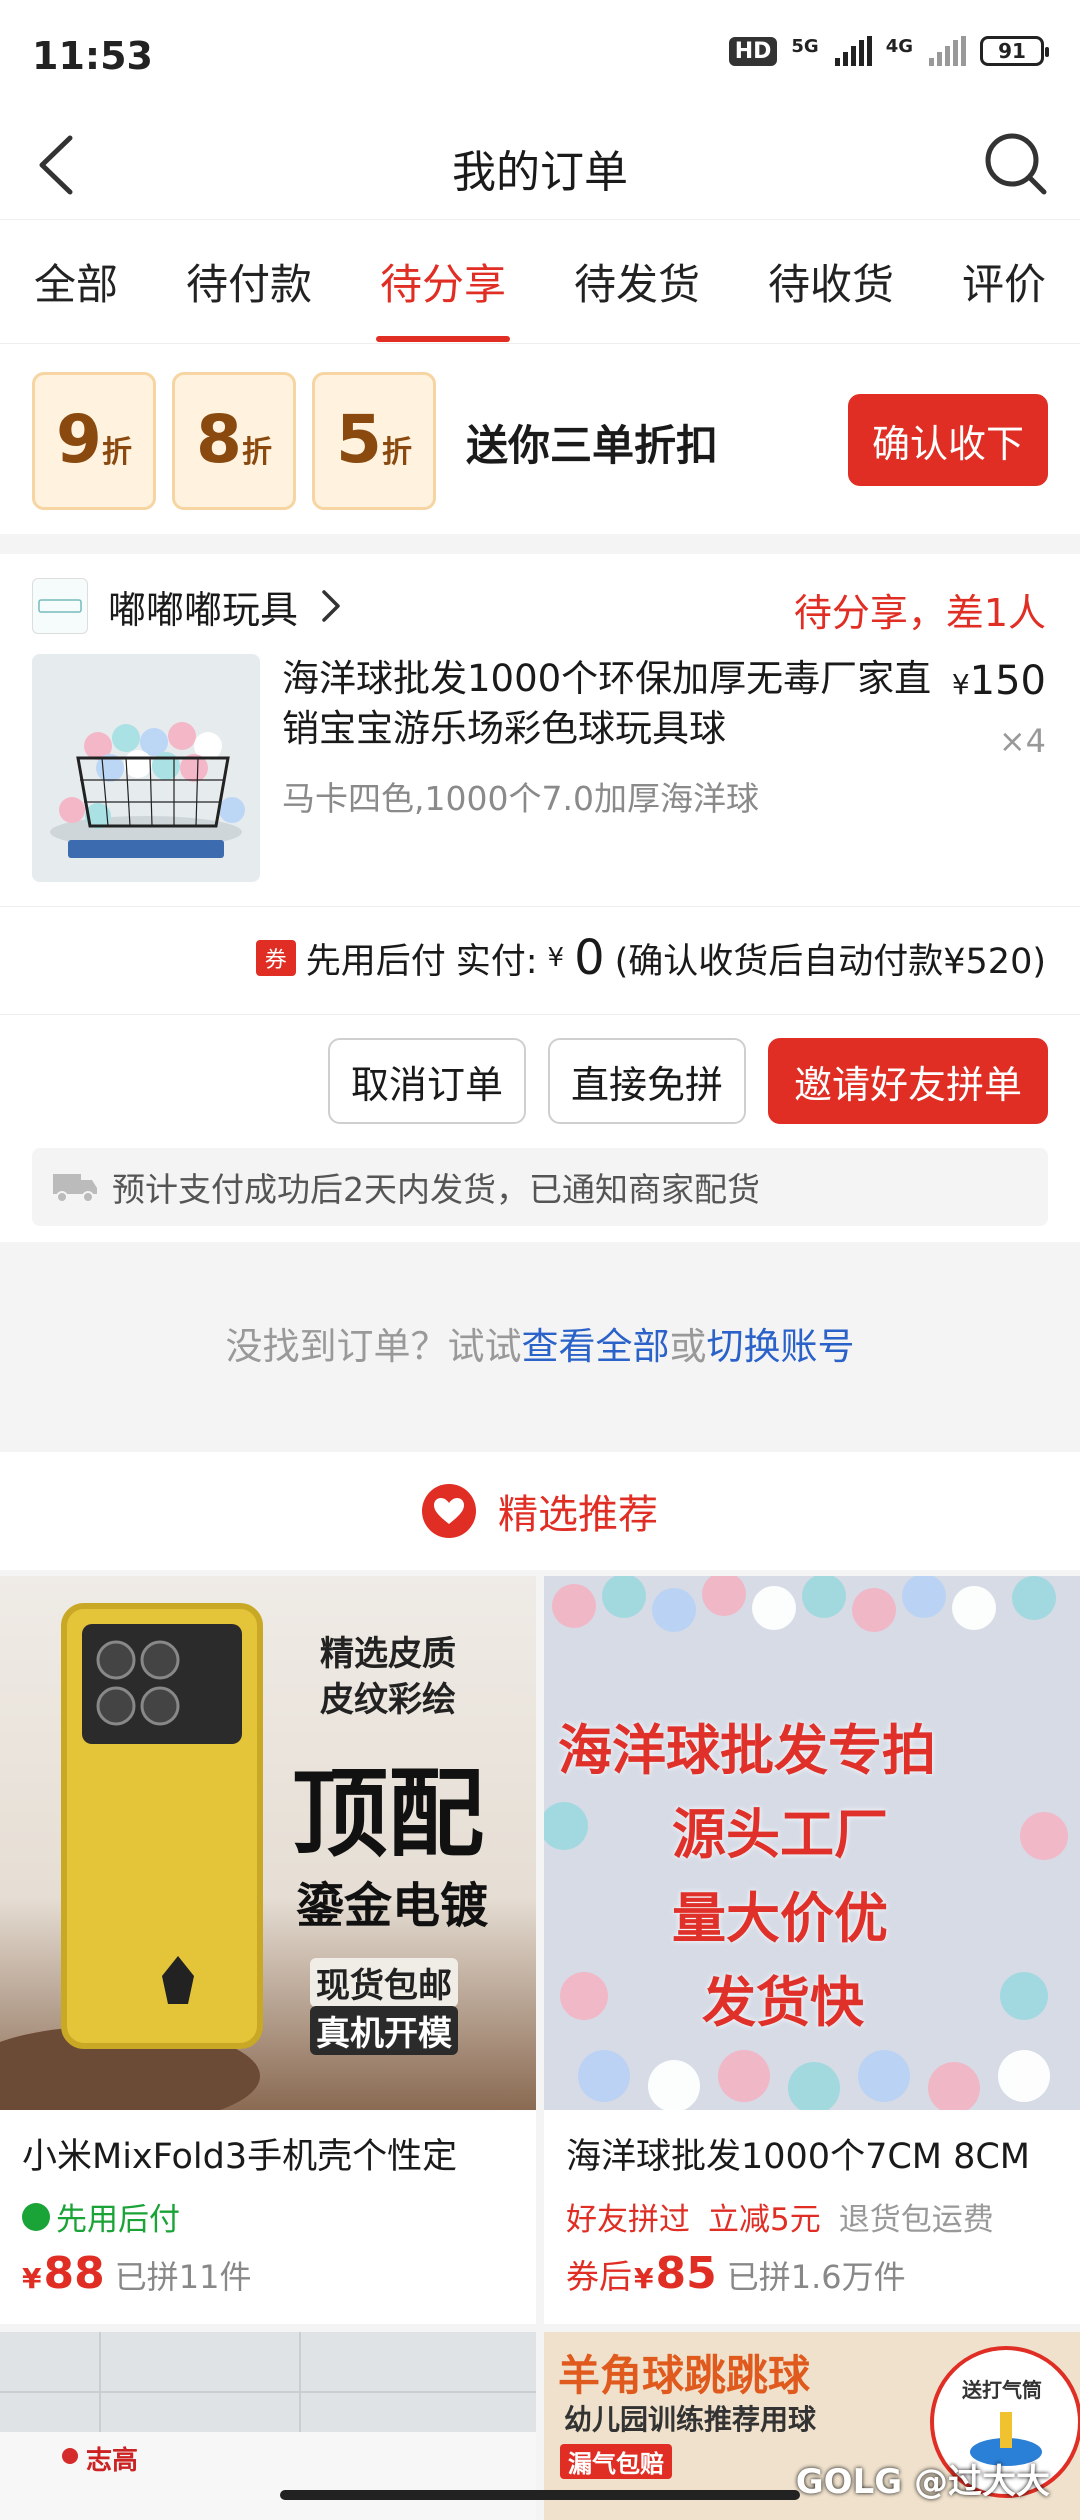  What do you see at coordinates (783, 2002) in the screenshot?
I see `image-text: 发货快` at bounding box center [783, 2002].